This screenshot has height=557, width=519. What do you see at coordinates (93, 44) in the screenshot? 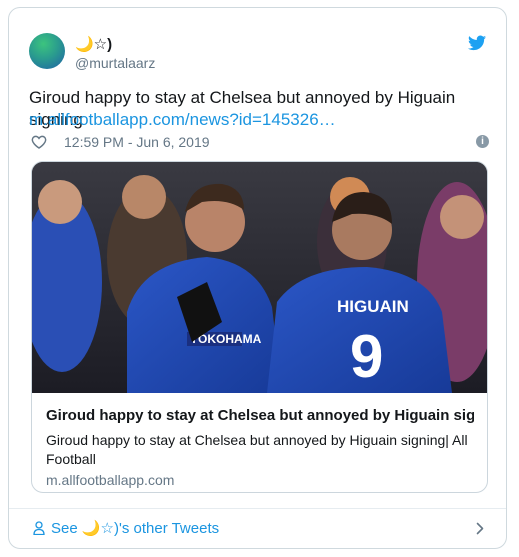
I see `author-display-name: 🌙☆)` at bounding box center [93, 44].